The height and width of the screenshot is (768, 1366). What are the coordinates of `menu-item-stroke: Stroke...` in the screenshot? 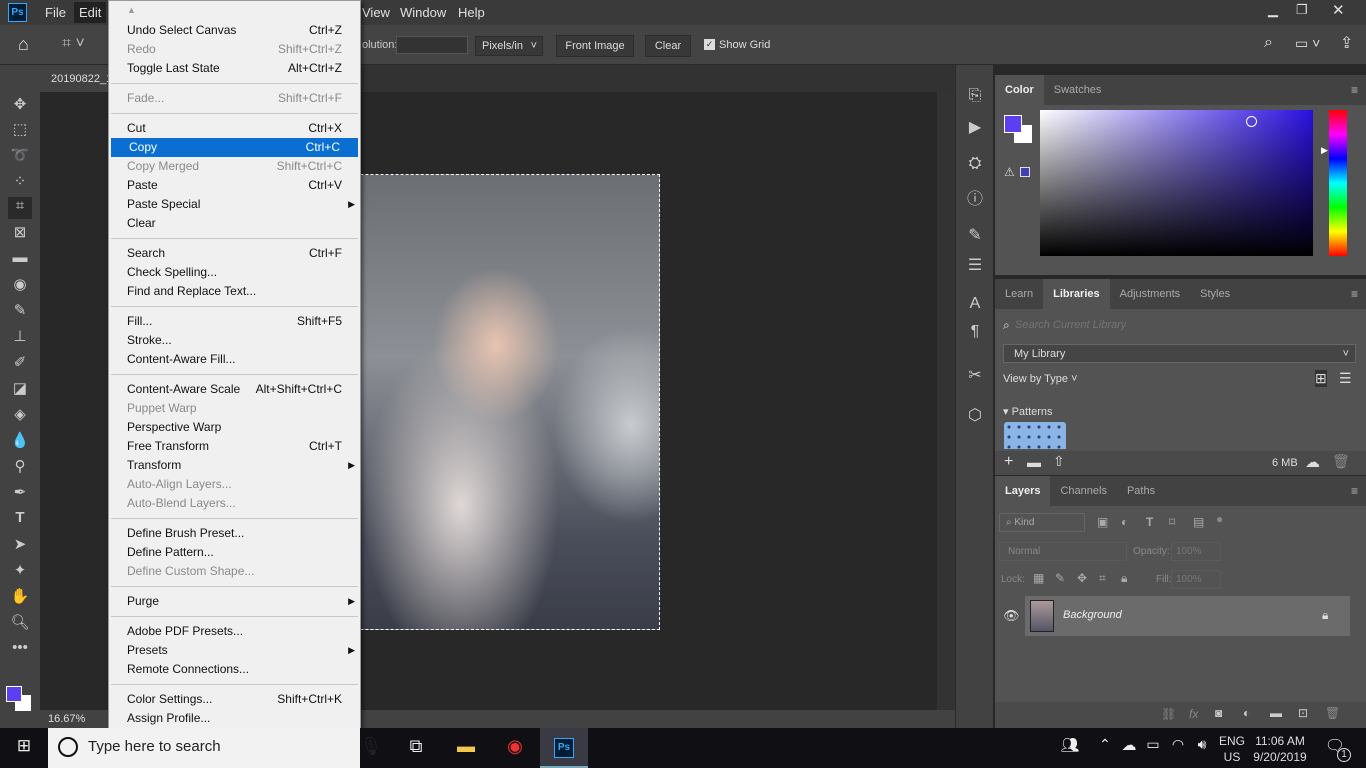 It's located at (234, 340).